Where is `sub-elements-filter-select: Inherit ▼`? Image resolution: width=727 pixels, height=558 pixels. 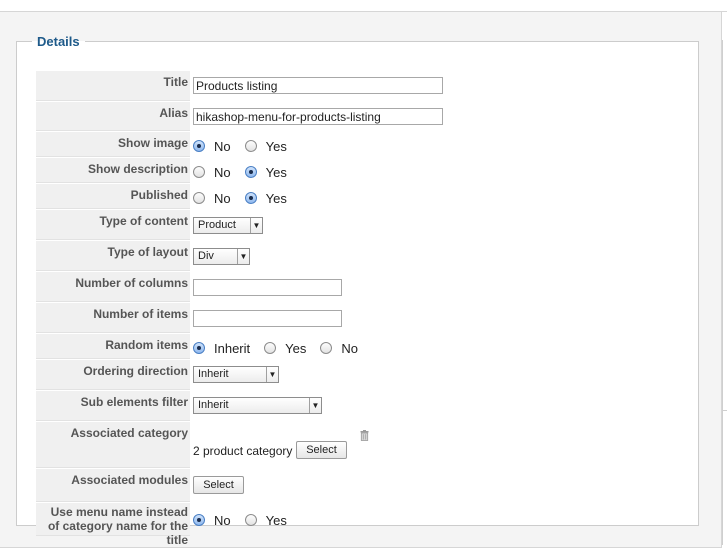 sub-elements-filter-select: Inherit ▼ is located at coordinates (257, 405).